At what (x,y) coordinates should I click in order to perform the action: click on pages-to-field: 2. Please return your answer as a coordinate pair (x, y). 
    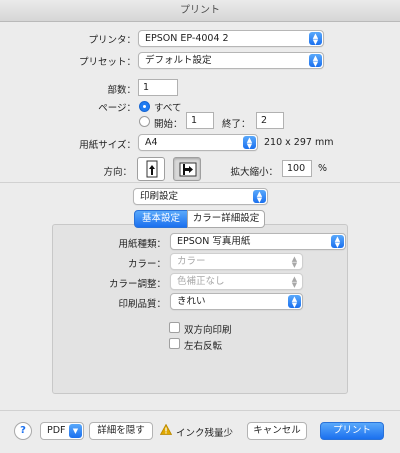
    Looking at the image, I should click on (270, 120).